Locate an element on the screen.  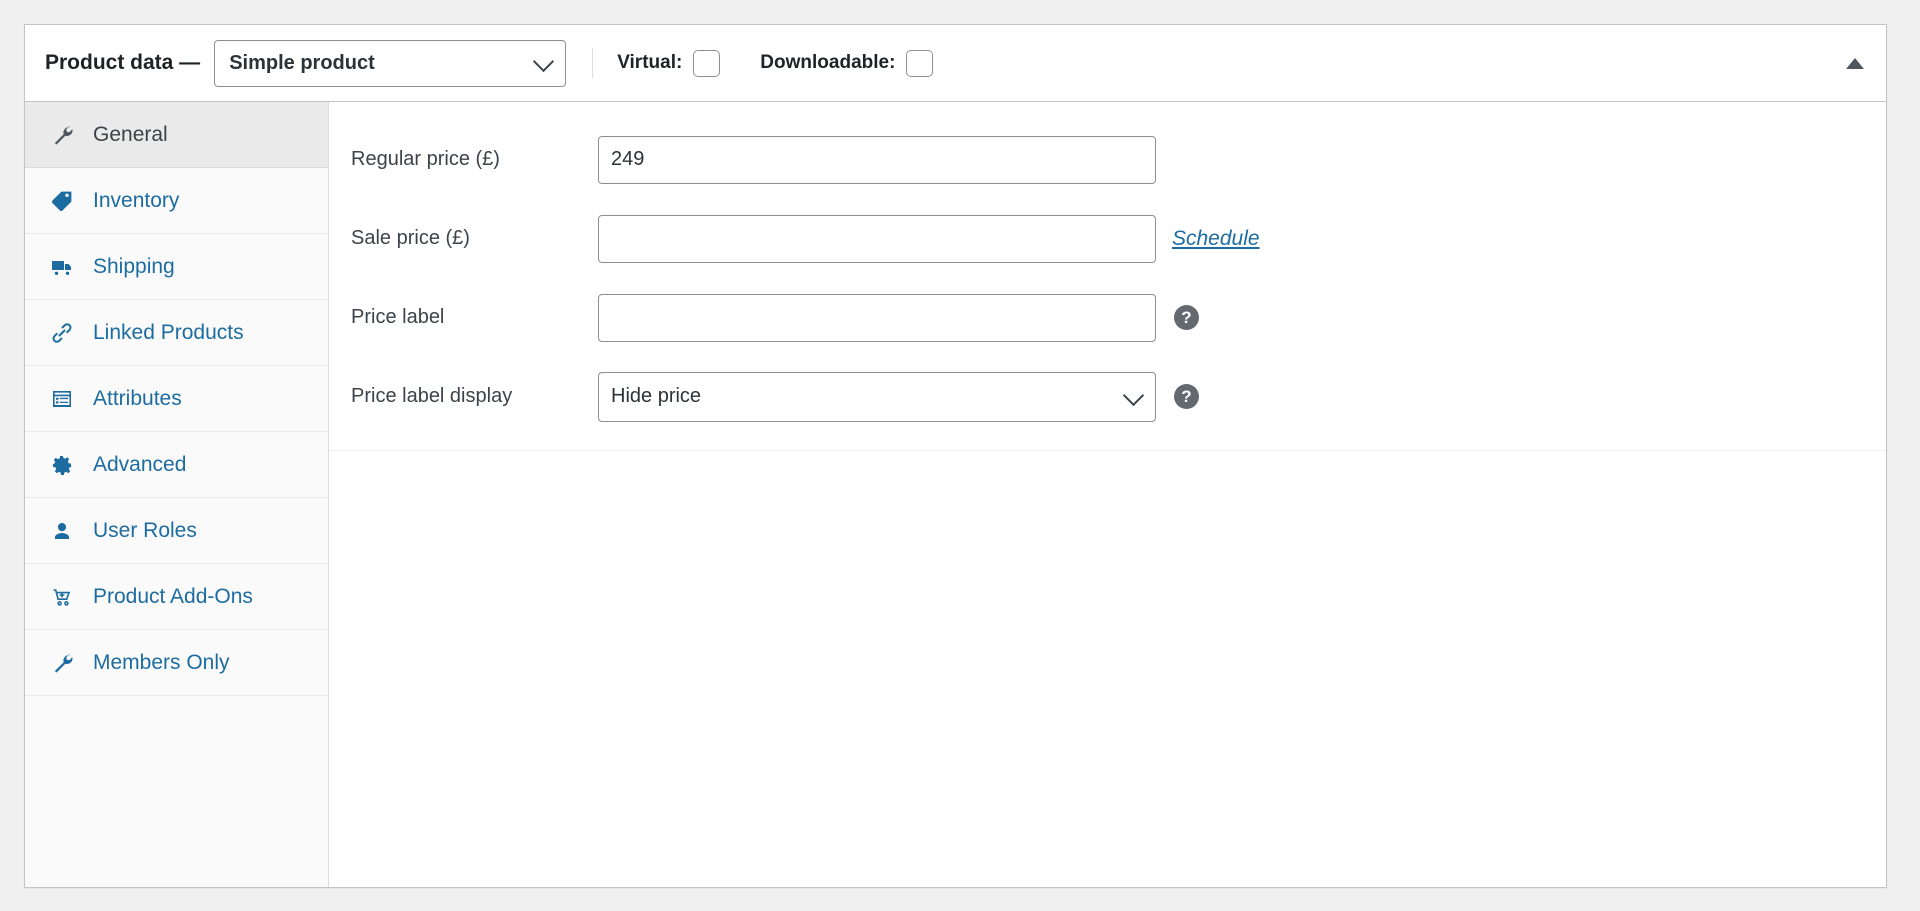
sidebar-item-shipping: Shipping is located at coordinates (176, 267).